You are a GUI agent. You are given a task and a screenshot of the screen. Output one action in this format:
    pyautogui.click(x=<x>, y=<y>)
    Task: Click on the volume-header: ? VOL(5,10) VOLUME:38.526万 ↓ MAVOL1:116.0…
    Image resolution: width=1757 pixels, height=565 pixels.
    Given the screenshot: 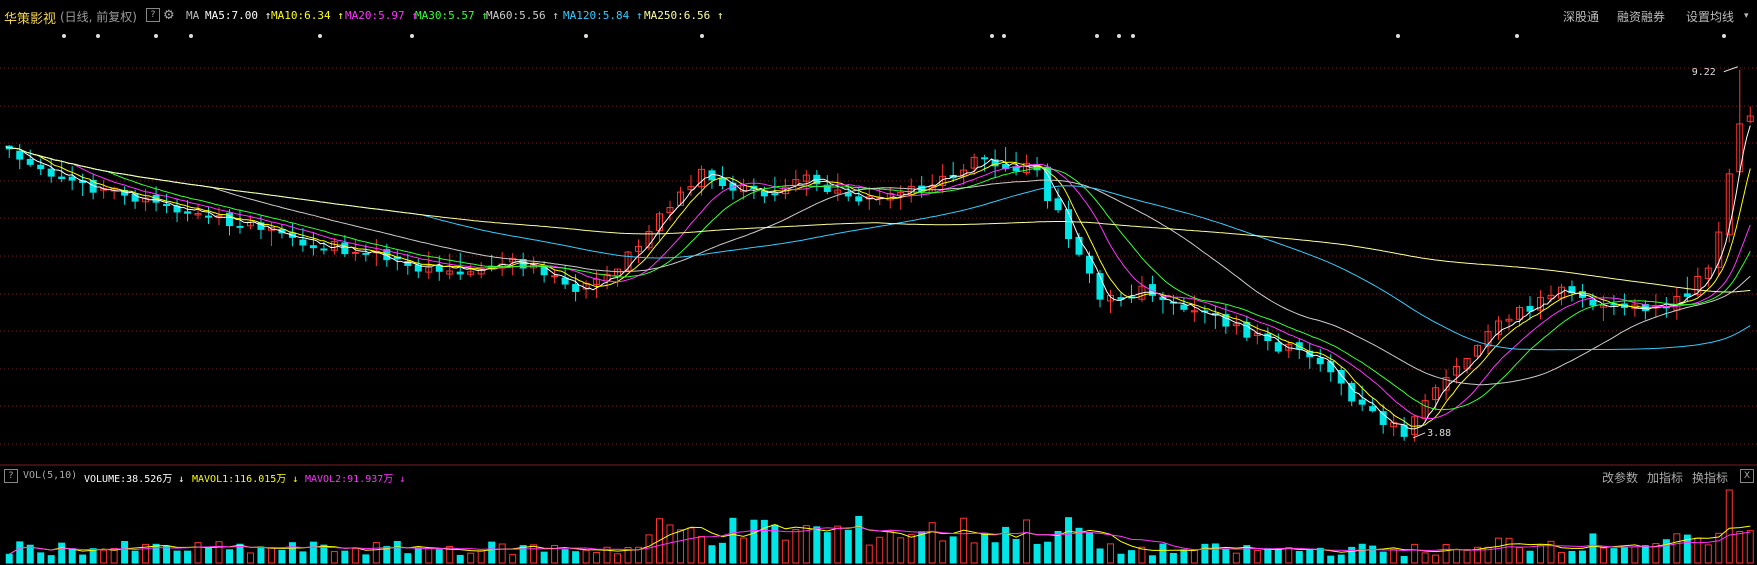 What is the action you would take?
    pyautogui.click(x=878, y=476)
    